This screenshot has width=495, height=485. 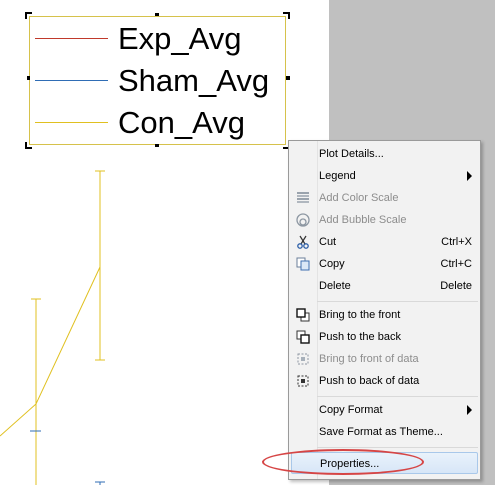 I want to click on legend-label: Exp_Avg, so click(x=180, y=38).